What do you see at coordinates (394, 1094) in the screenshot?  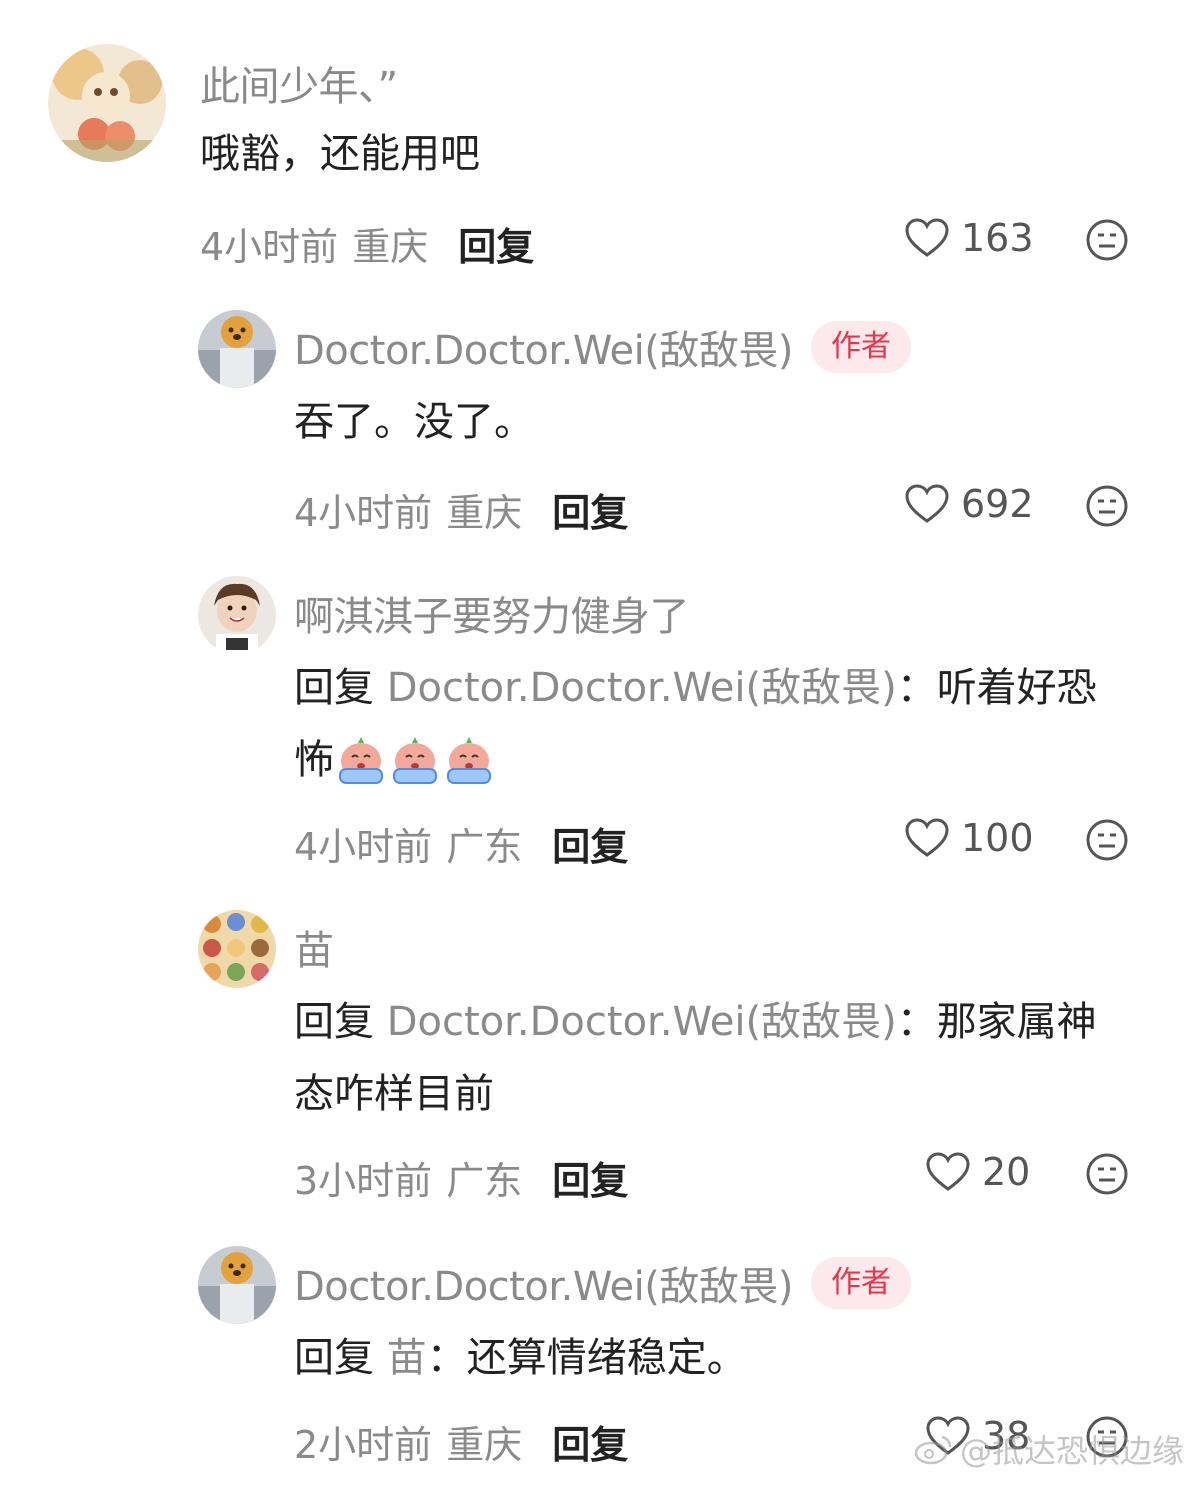 I see `comment-text-line2: 态咋样目前` at bounding box center [394, 1094].